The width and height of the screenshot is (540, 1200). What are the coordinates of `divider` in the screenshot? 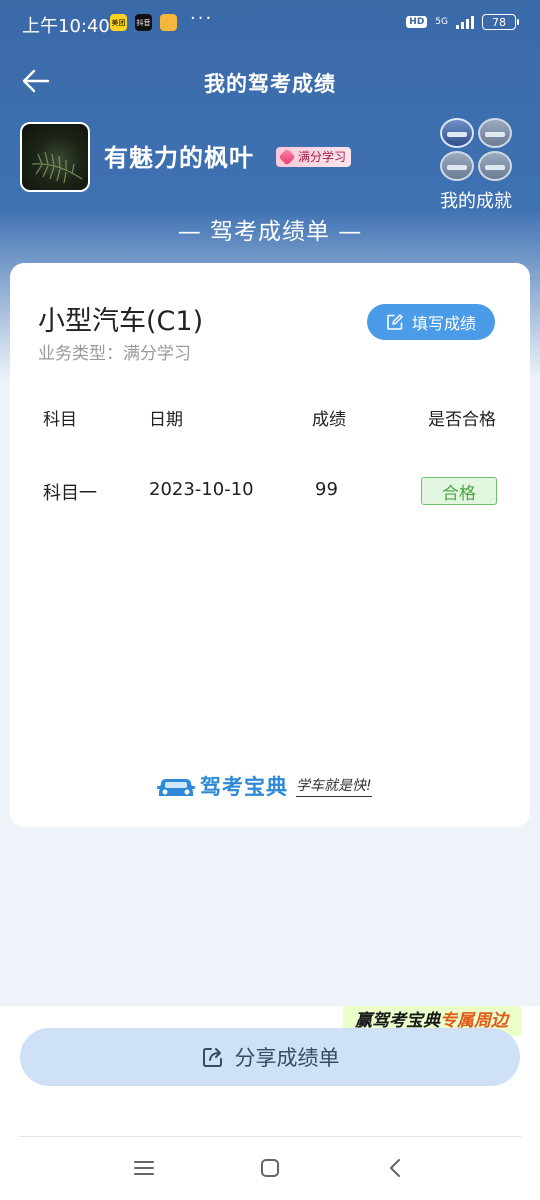 It's located at (270, 1136).